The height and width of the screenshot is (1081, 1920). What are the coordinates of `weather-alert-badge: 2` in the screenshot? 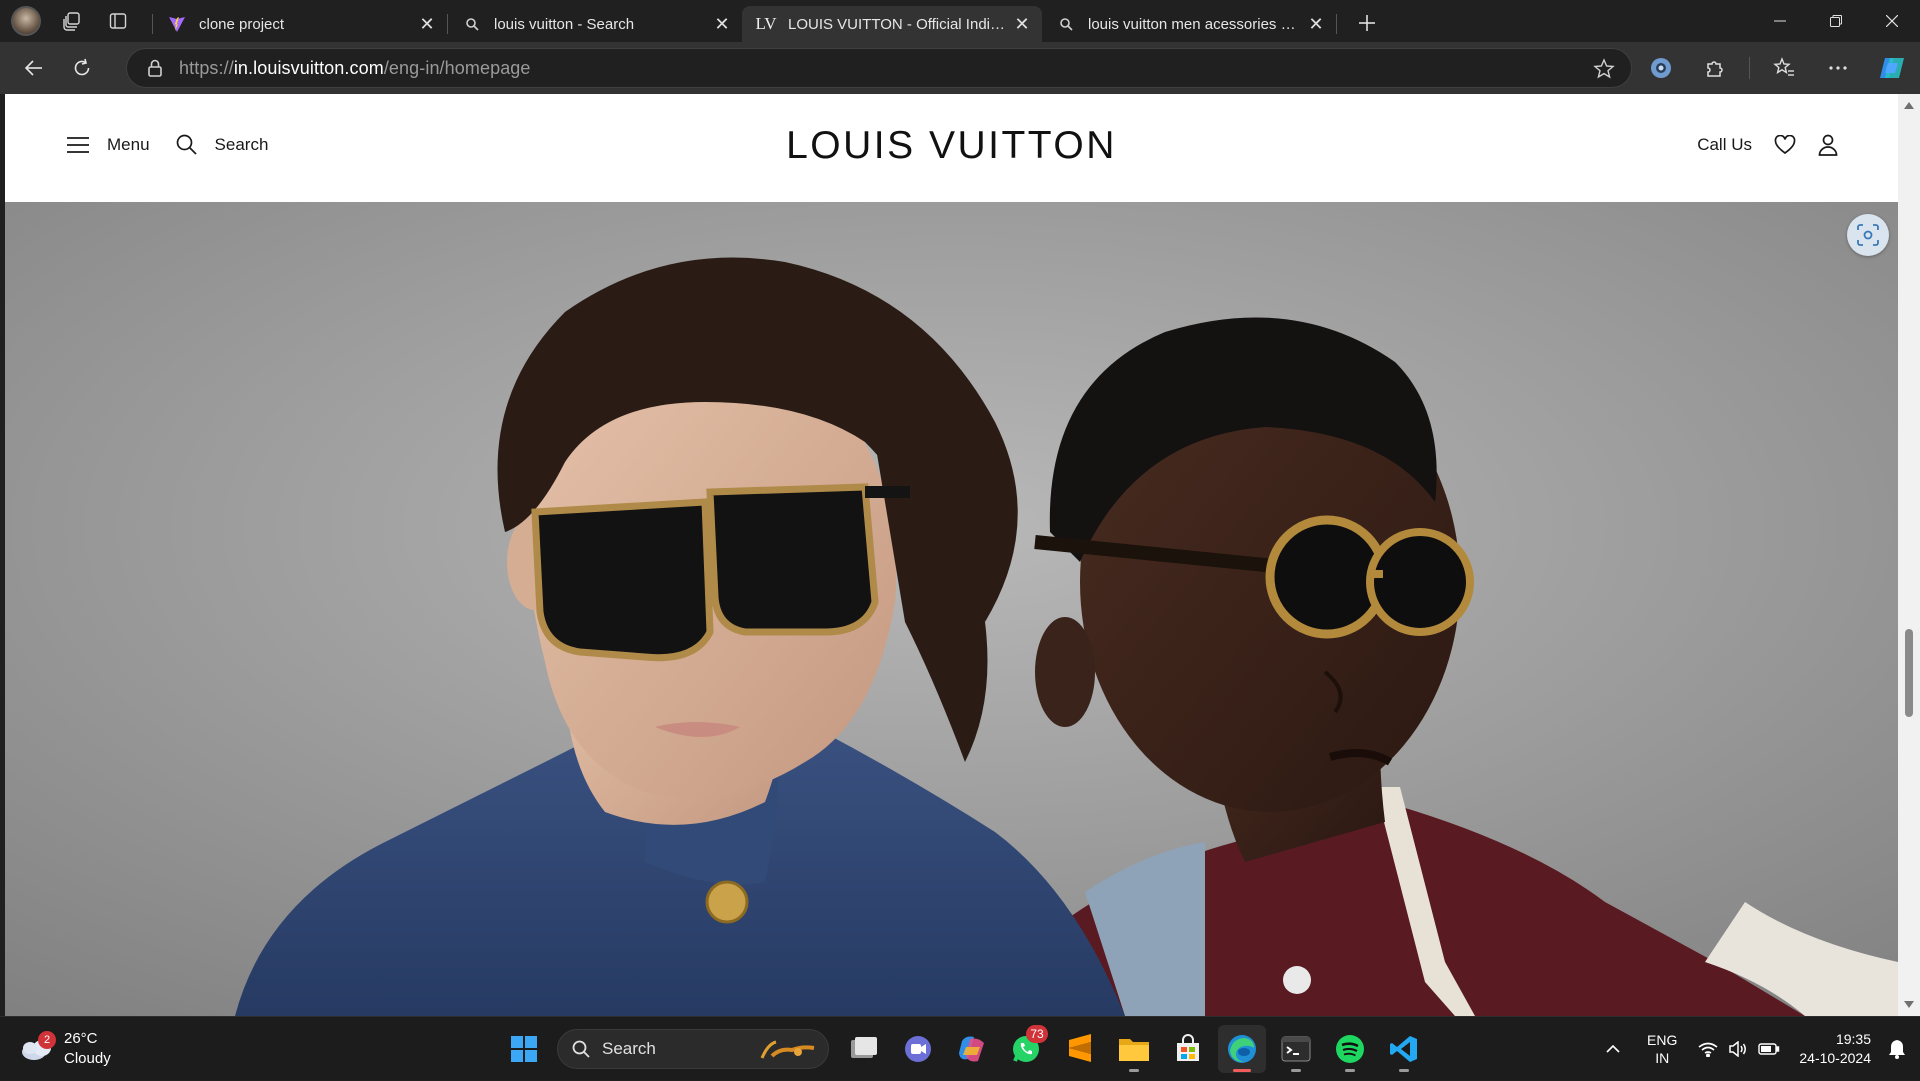 It's located at (47, 1040).